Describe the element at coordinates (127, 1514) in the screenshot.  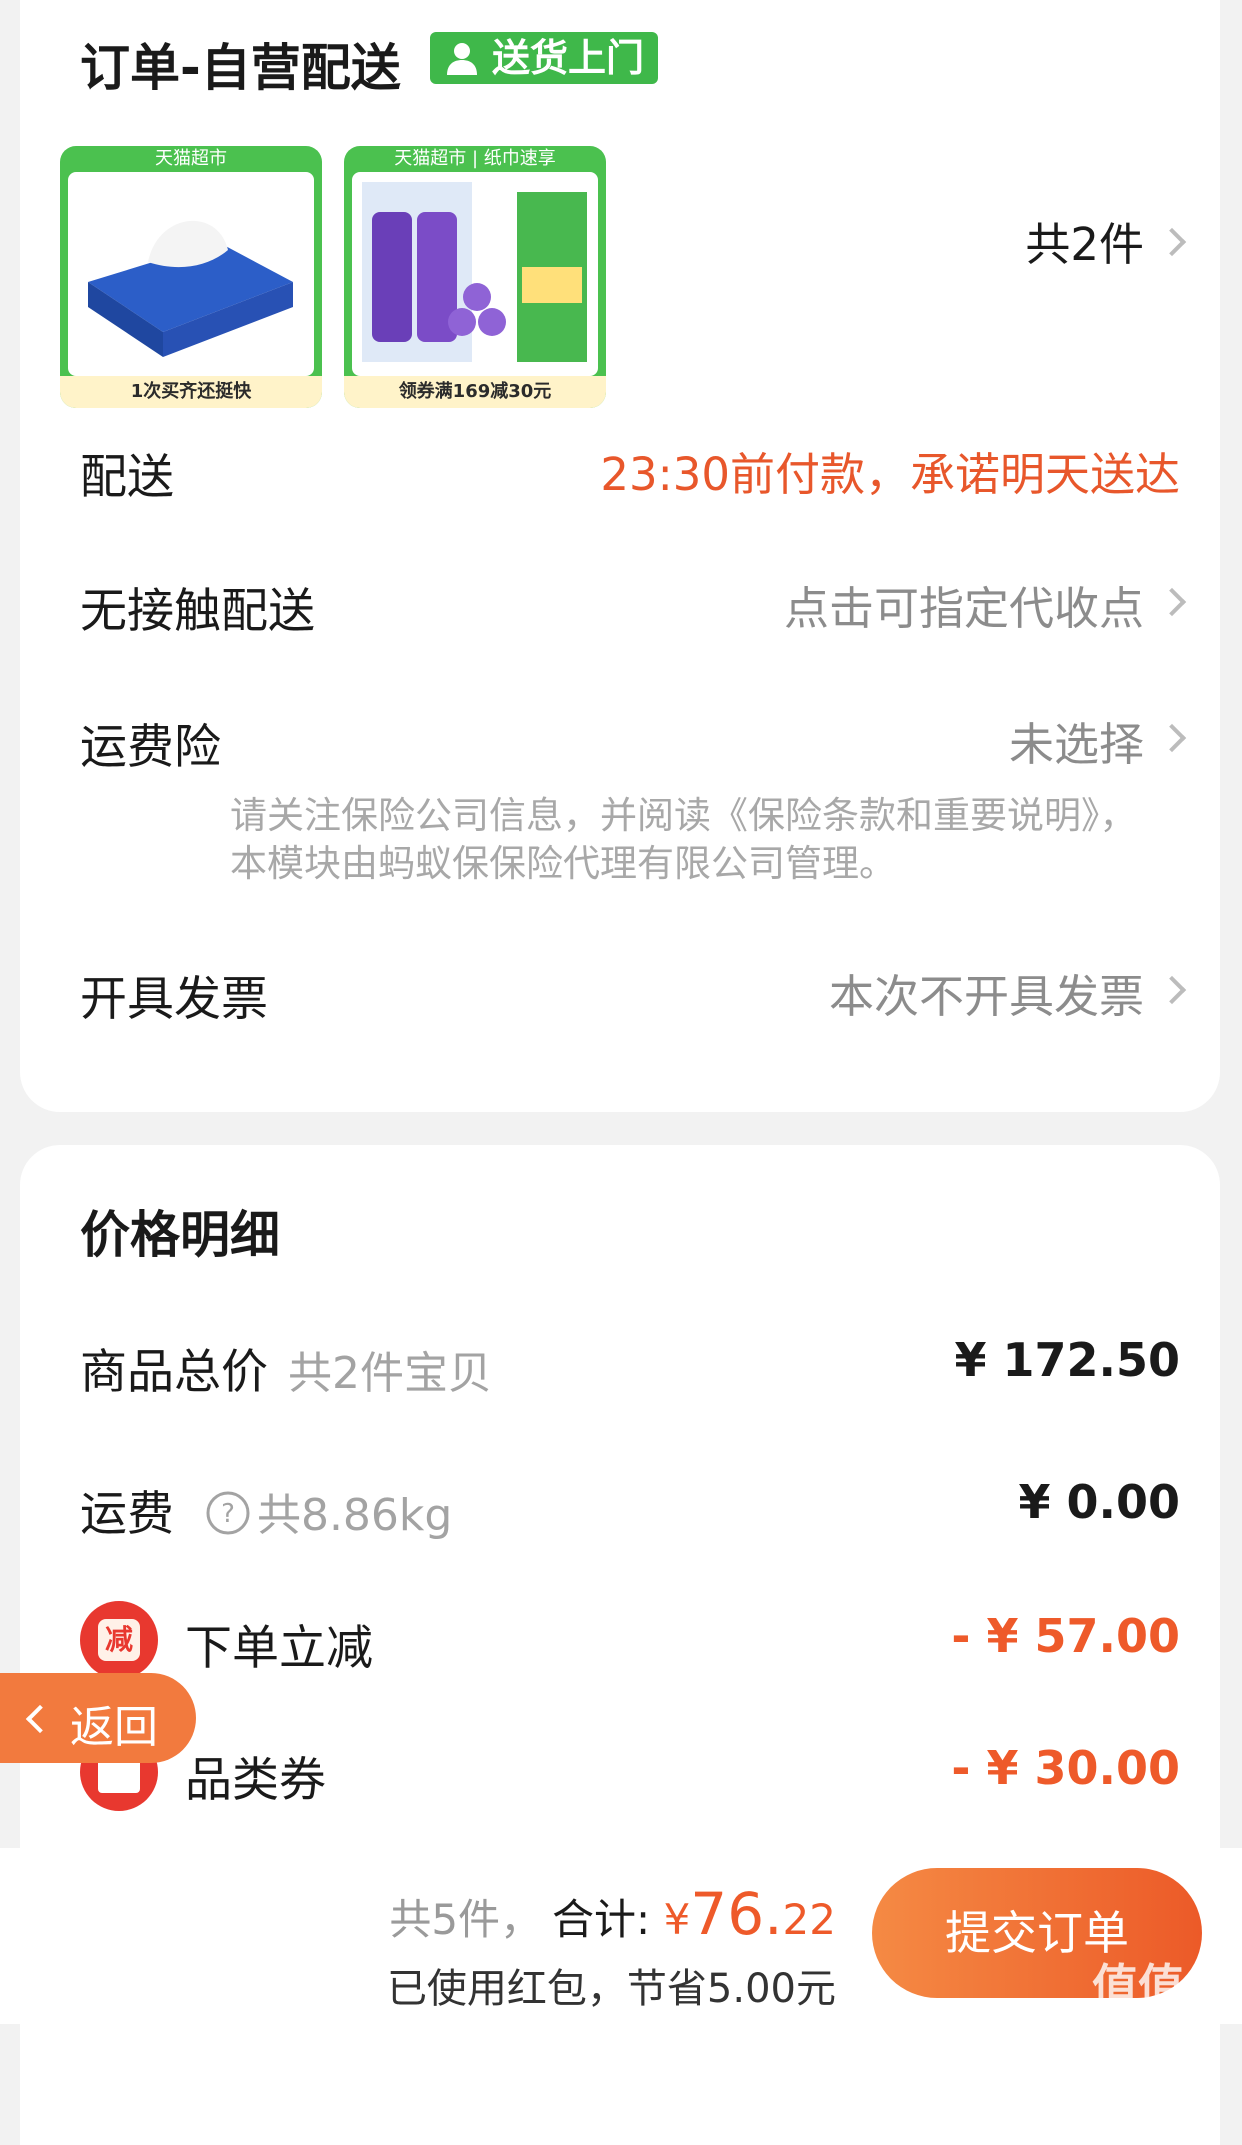
I see `shipping-label: 运费` at that location.